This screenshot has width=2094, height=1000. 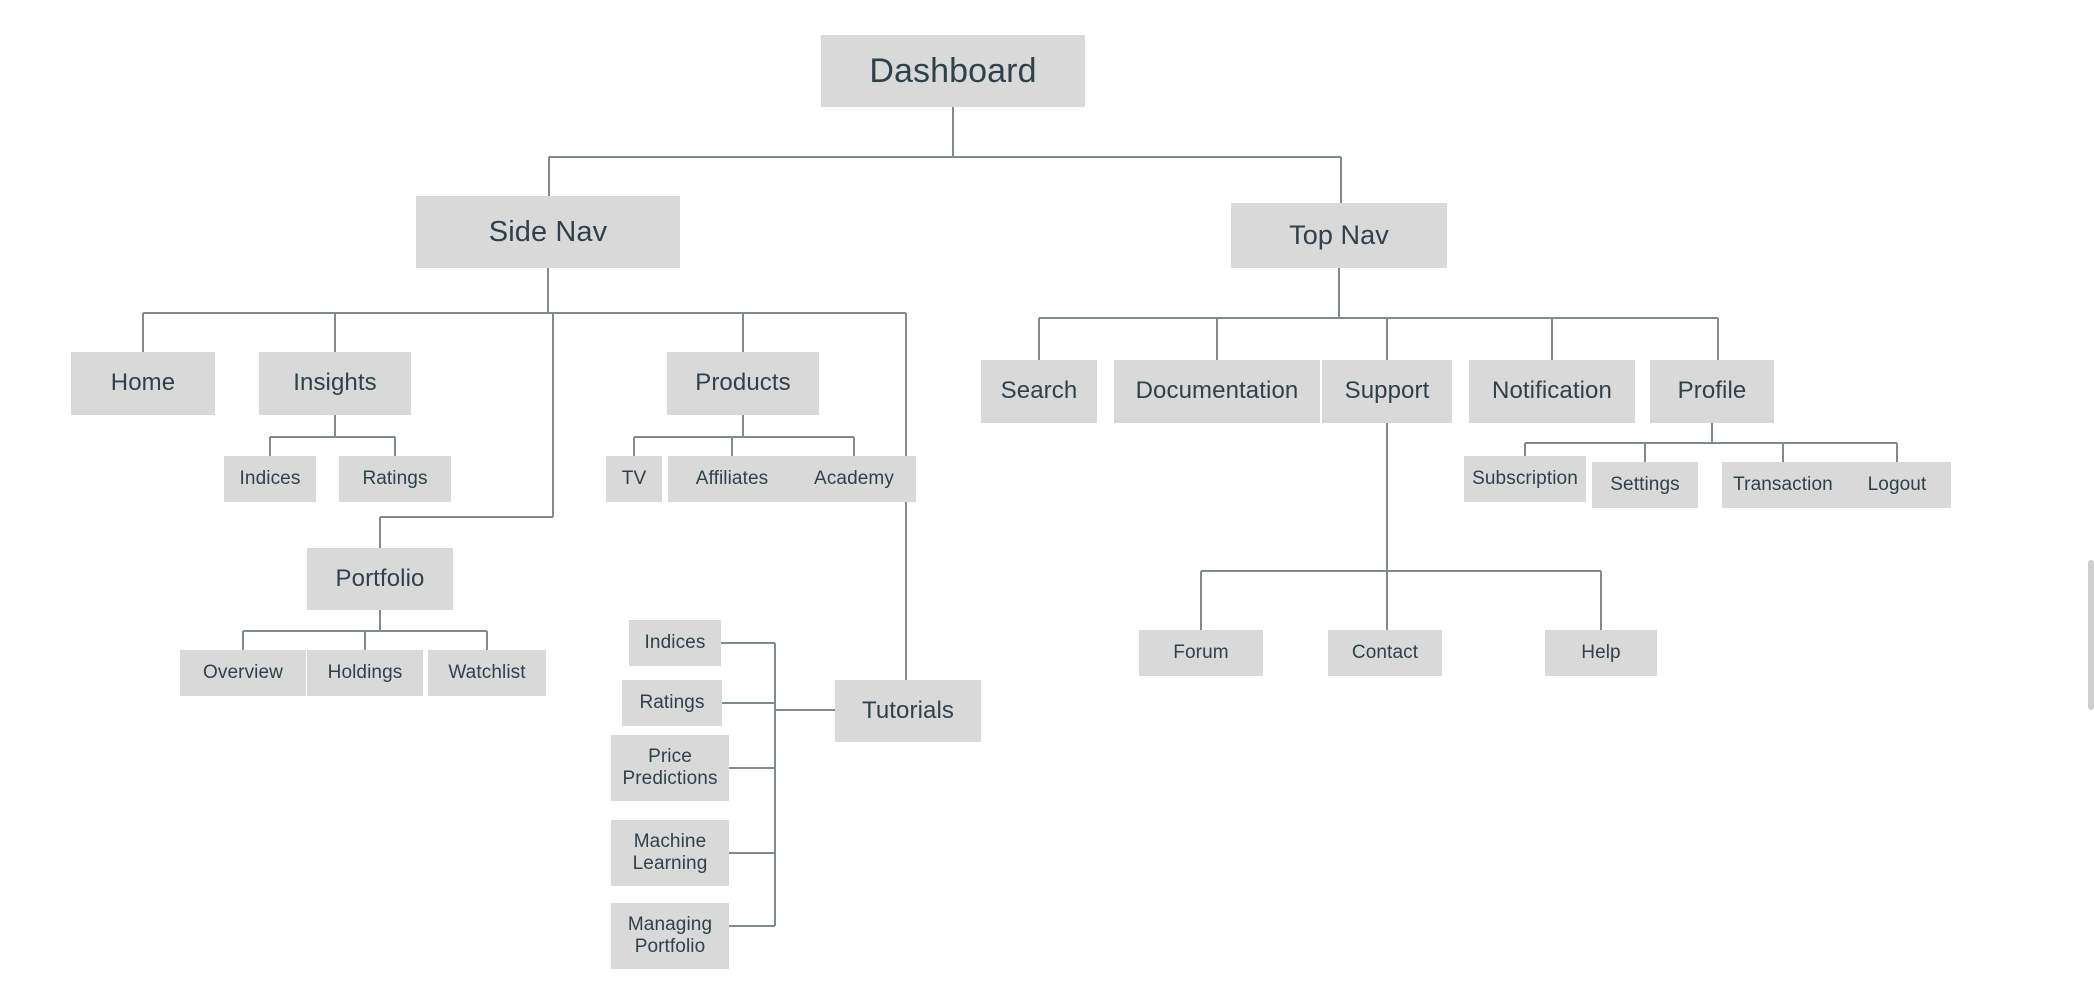 I want to click on node-label: Managing Portfolio, so click(x=670, y=935).